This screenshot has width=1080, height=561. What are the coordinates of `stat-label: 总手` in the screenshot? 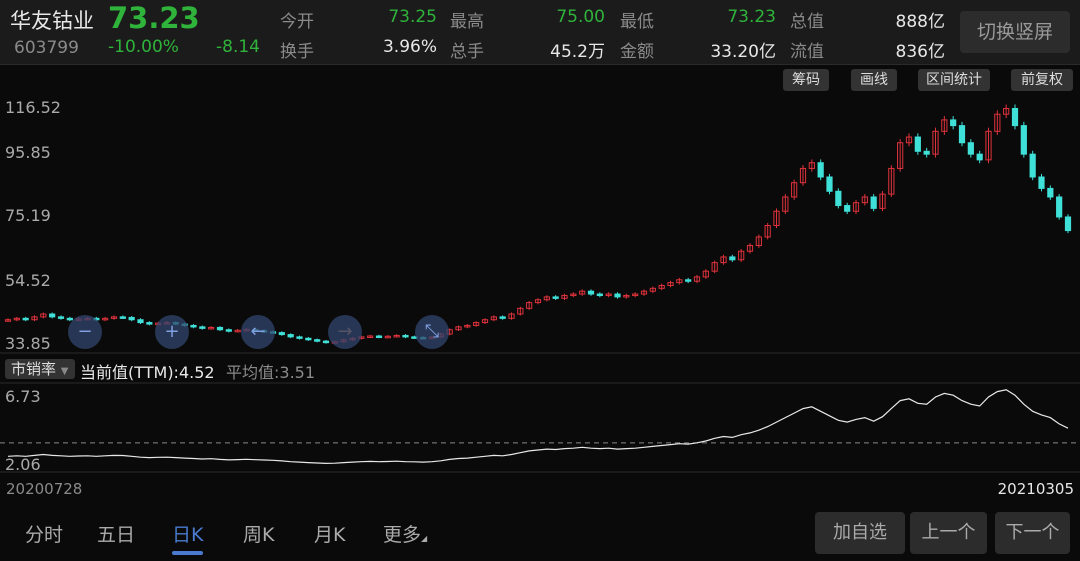 It's located at (467, 52).